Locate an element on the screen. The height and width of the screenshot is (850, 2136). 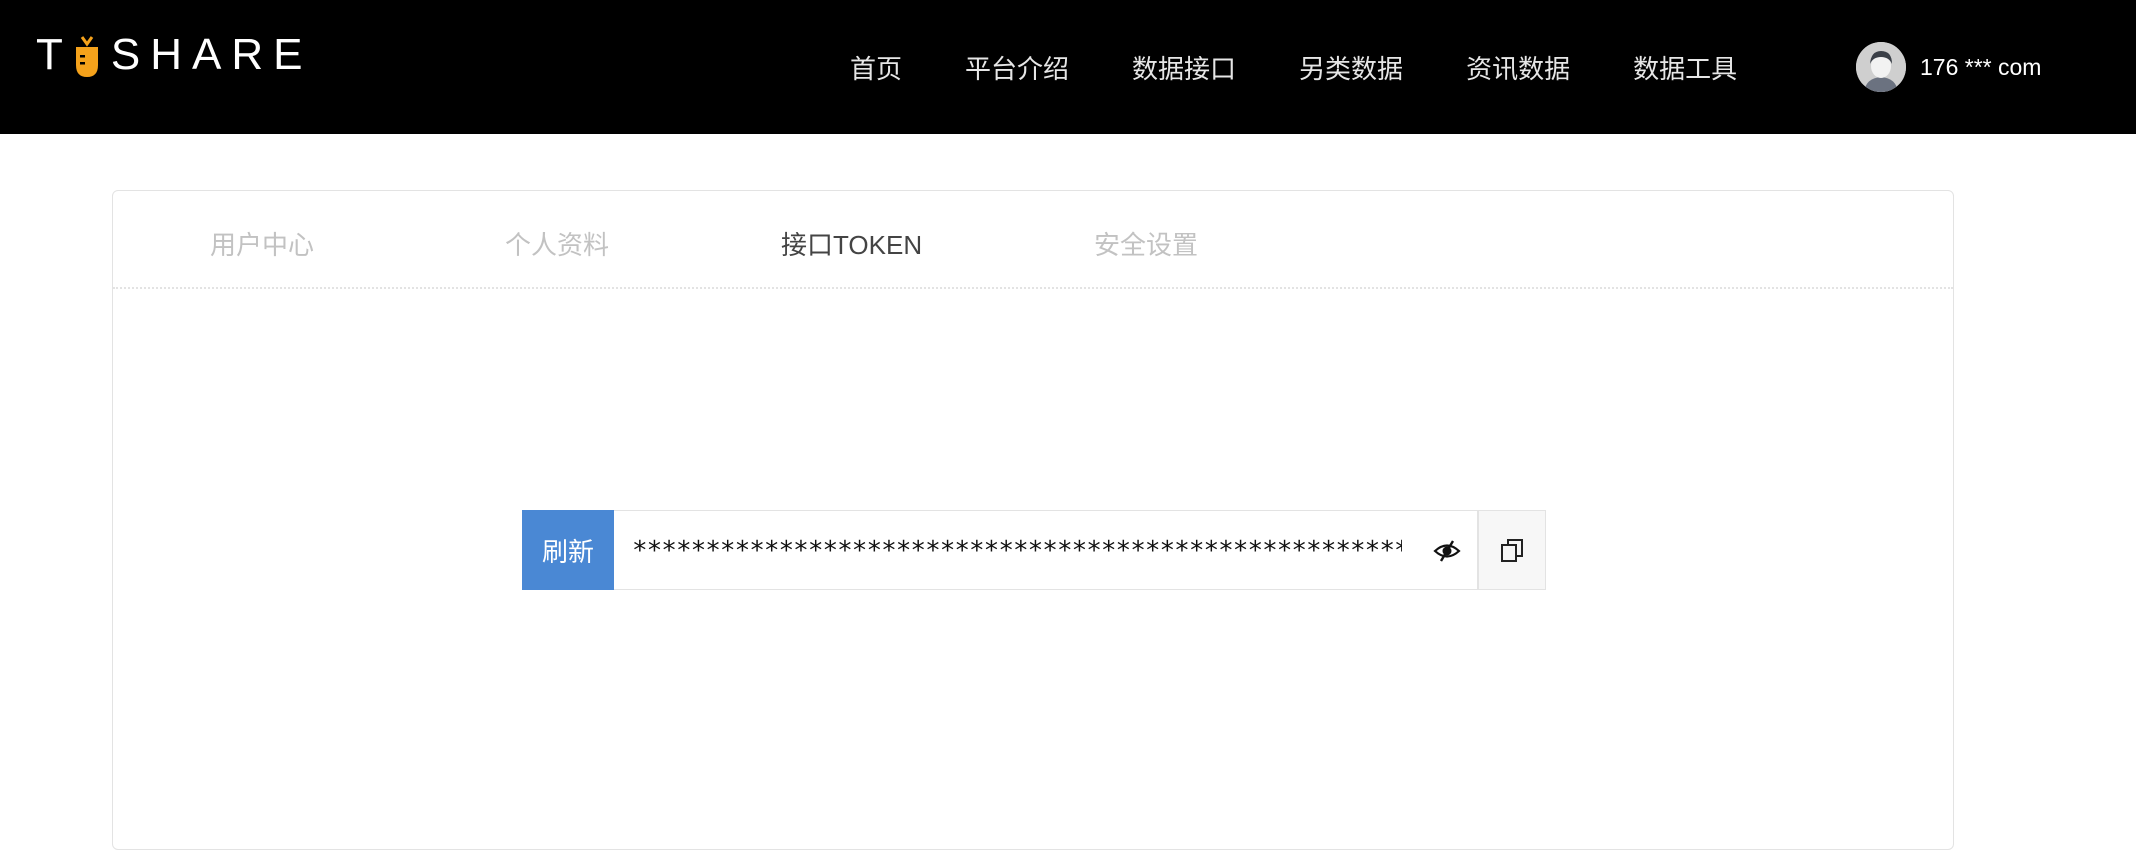
refresh-token-button: 刷新 is located at coordinates (568, 550).